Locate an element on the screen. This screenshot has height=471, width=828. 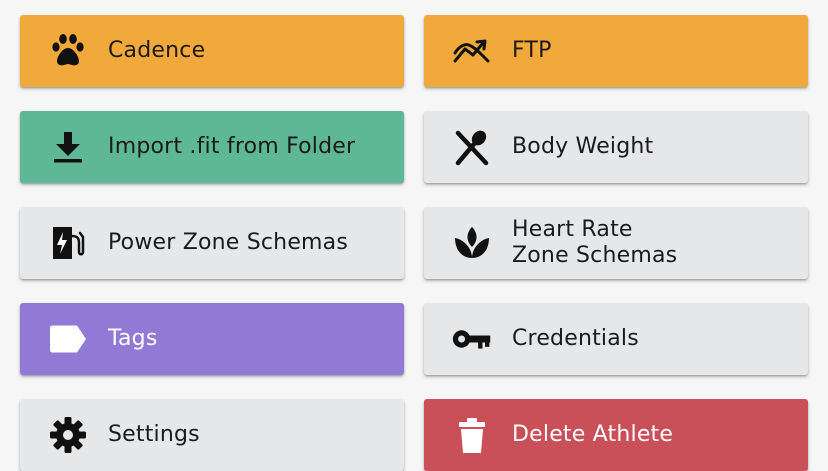
download-icon is located at coordinates (68, 147).